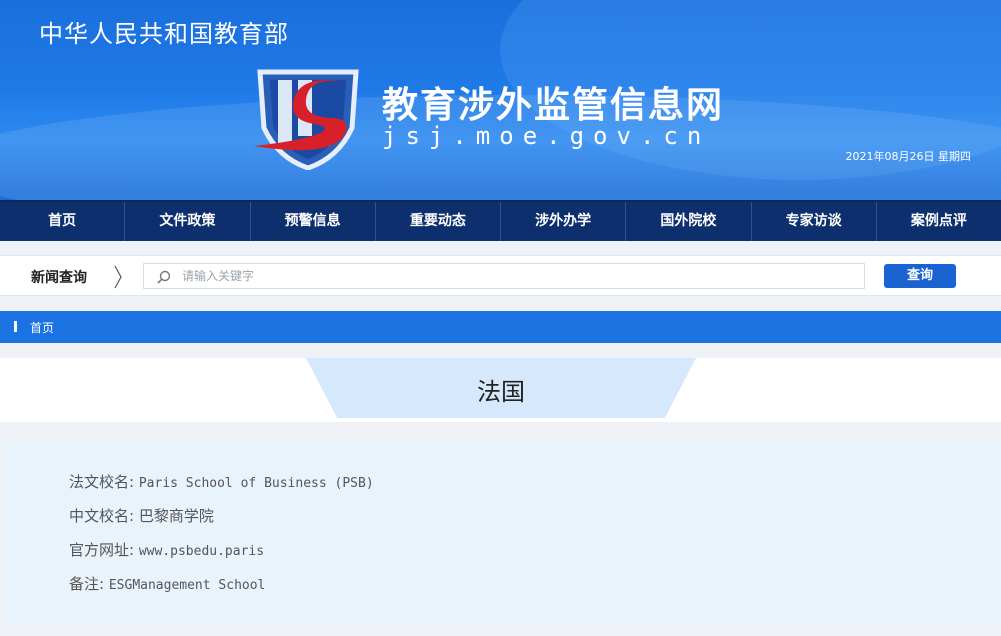 Image resolution: width=1001 pixels, height=636 pixels. What do you see at coordinates (164, 277) in the screenshot?
I see `search-icon` at bounding box center [164, 277].